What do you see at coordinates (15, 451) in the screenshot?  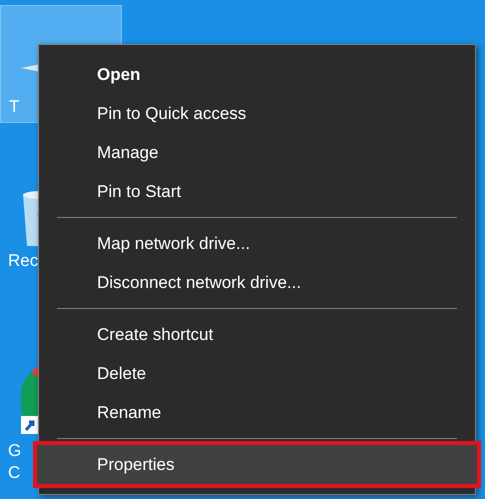 I see `icon-label: G` at bounding box center [15, 451].